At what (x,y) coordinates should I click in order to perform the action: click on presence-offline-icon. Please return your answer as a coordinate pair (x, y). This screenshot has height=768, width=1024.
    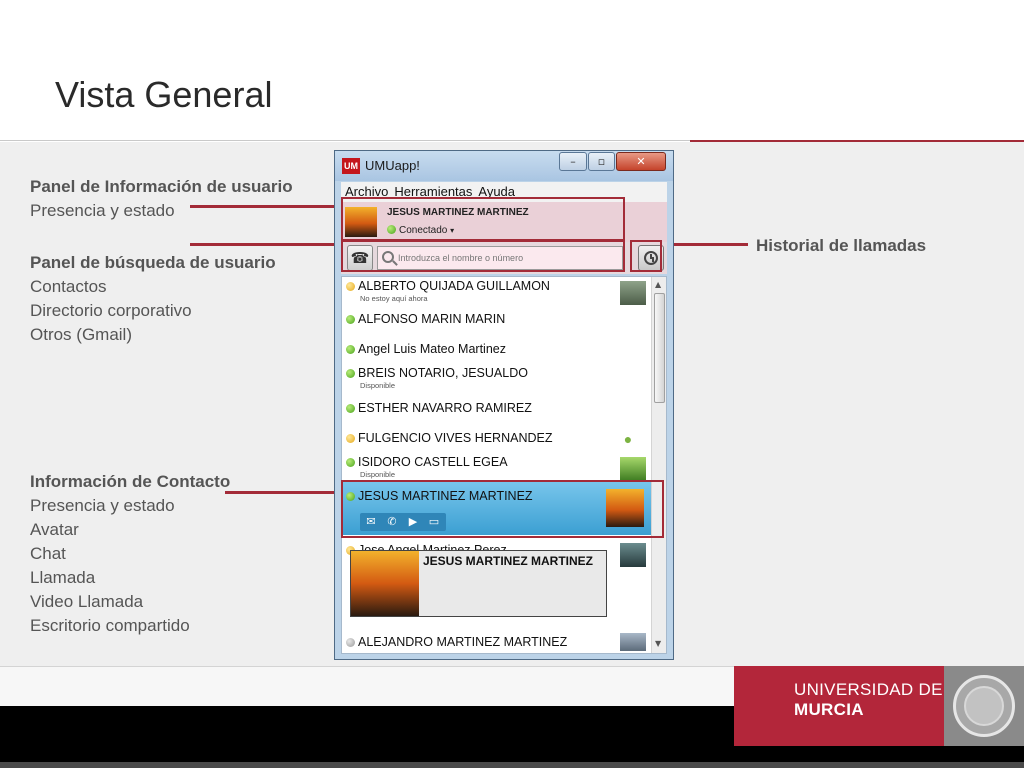
    Looking at the image, I should click on (350, 642).